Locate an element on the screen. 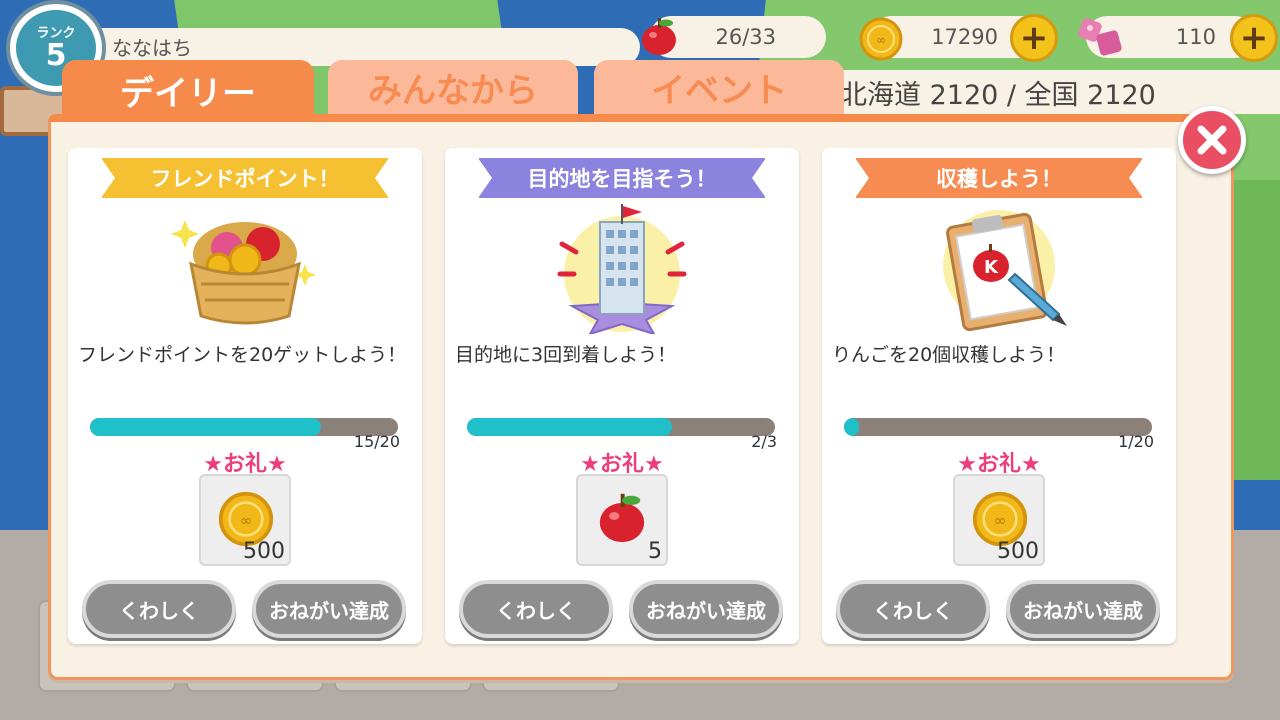 The image size is (1280, 720). close-button is located at coordinates (1212, 140).